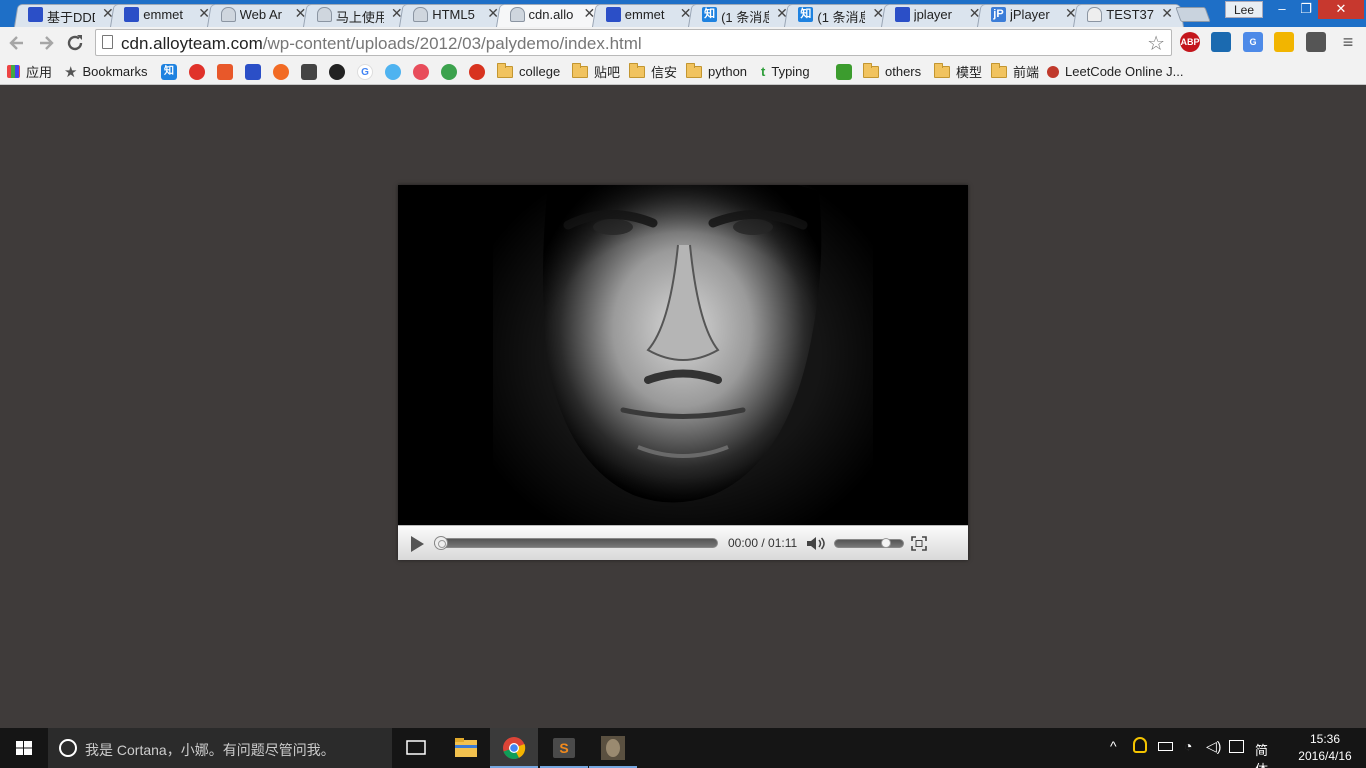 The image size is (1366, 768). I want to click on time-display: 00:00 / 01:11, so click(762, 543).